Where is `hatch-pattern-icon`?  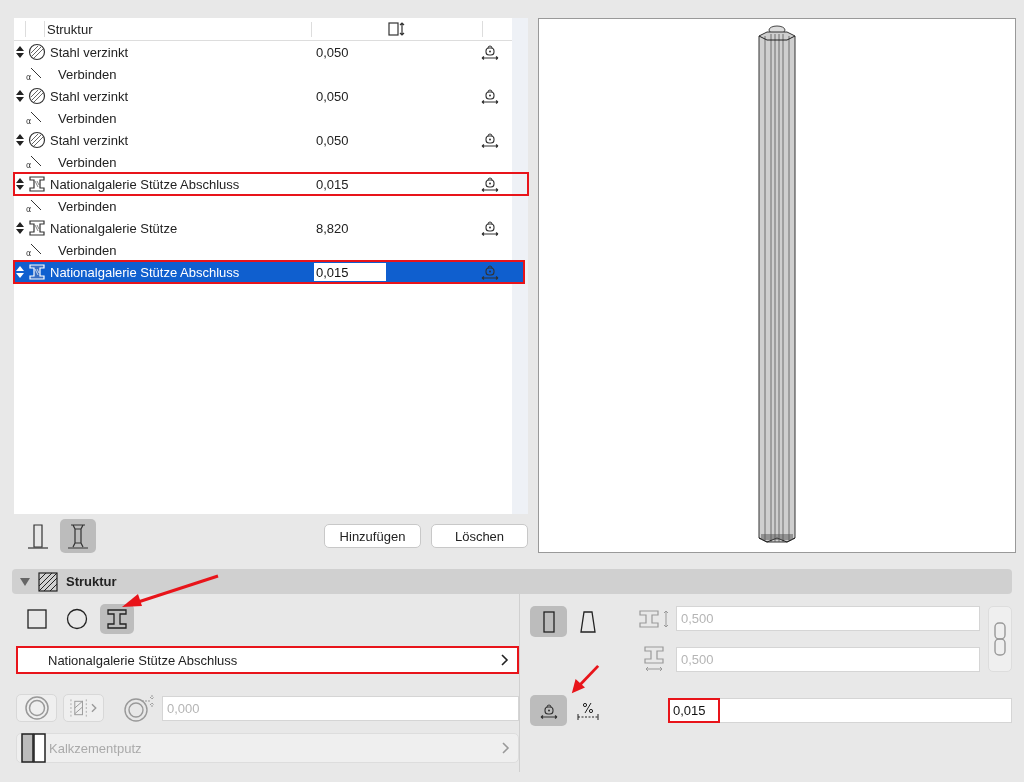
hatch-pattern-icon is located at coordinates (48, 581).